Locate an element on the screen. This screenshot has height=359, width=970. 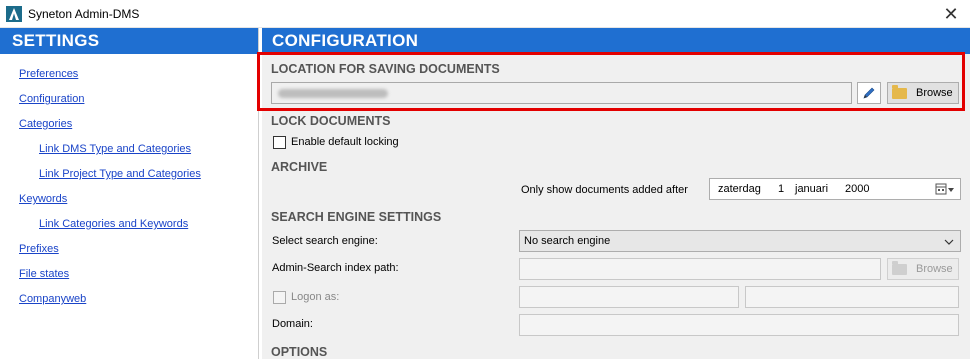
nav-link-dms-type-categories: Link DMS Type and Categories is located at coordinates (115, 149).